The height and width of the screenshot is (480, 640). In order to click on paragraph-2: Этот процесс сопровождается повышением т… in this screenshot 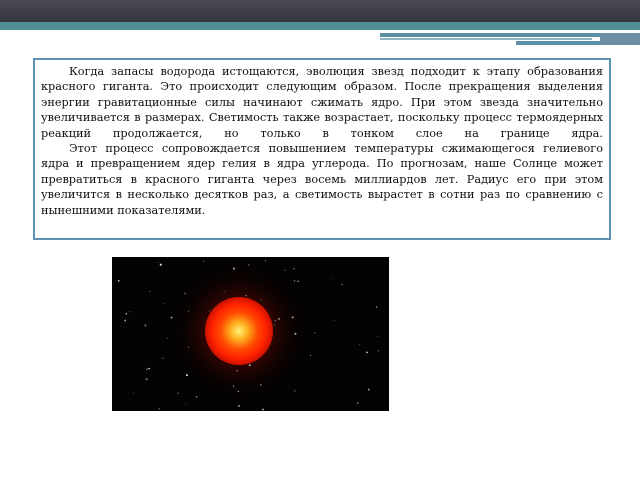, I will do `click(322, 179)`.